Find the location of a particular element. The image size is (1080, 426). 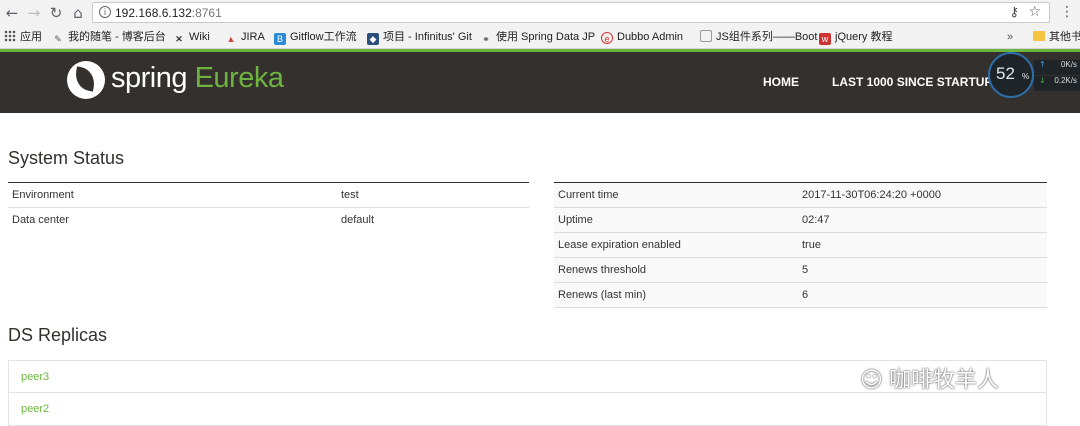

table-row: Lease expiration enabled true is located at coordinates (800, 245).